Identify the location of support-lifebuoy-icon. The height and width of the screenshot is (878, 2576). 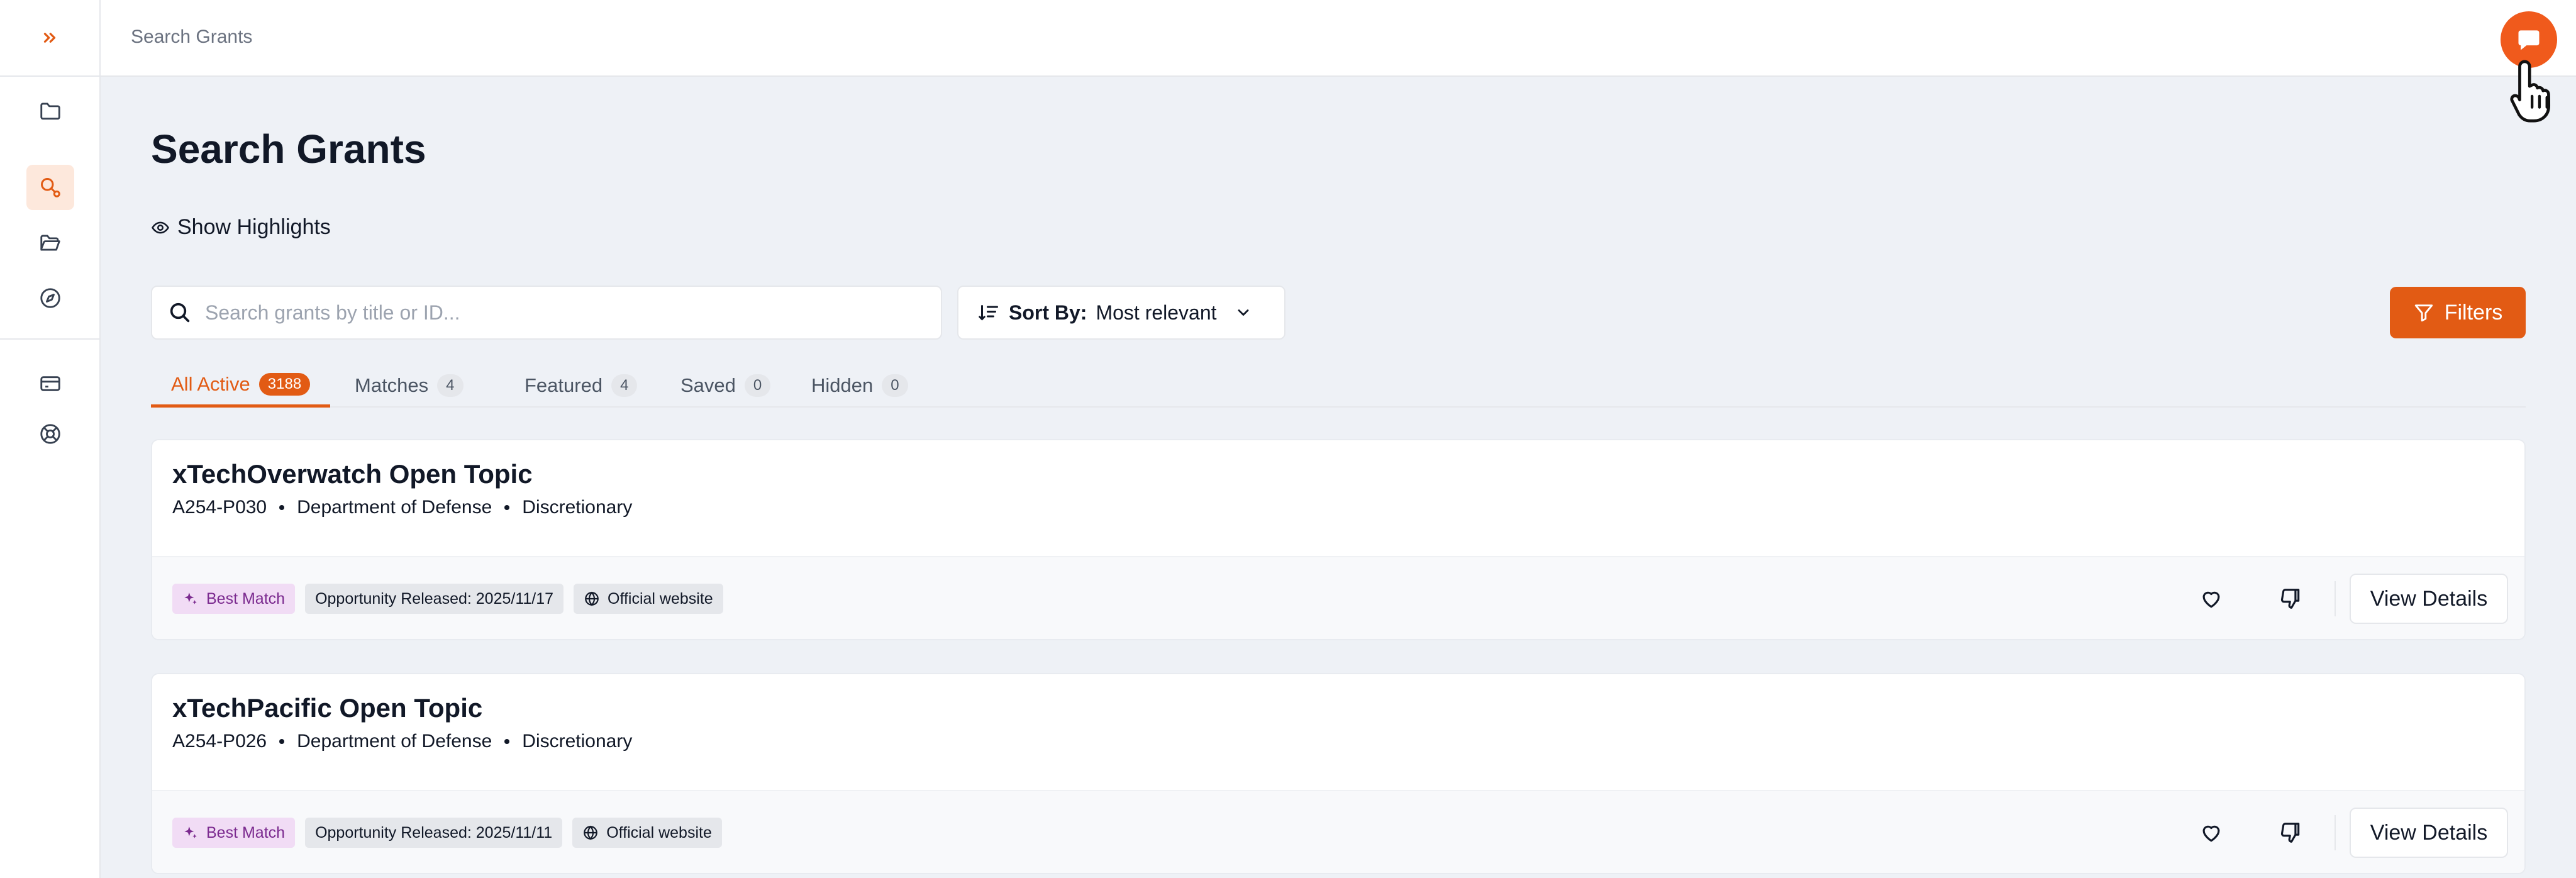
(50, 434).